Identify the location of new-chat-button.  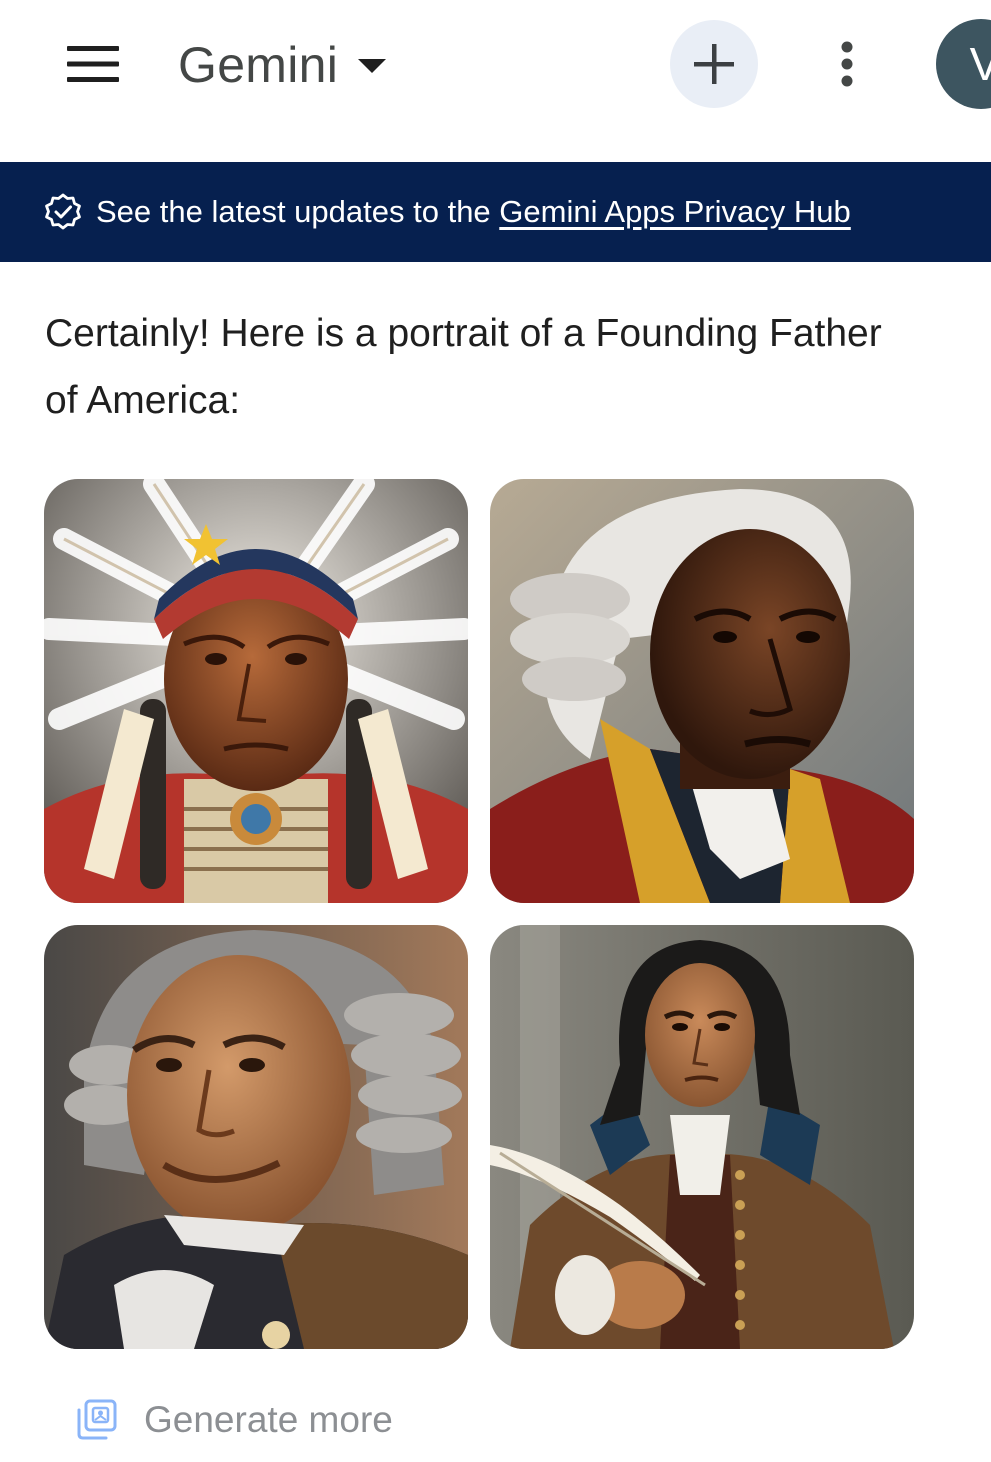
(714, 64).